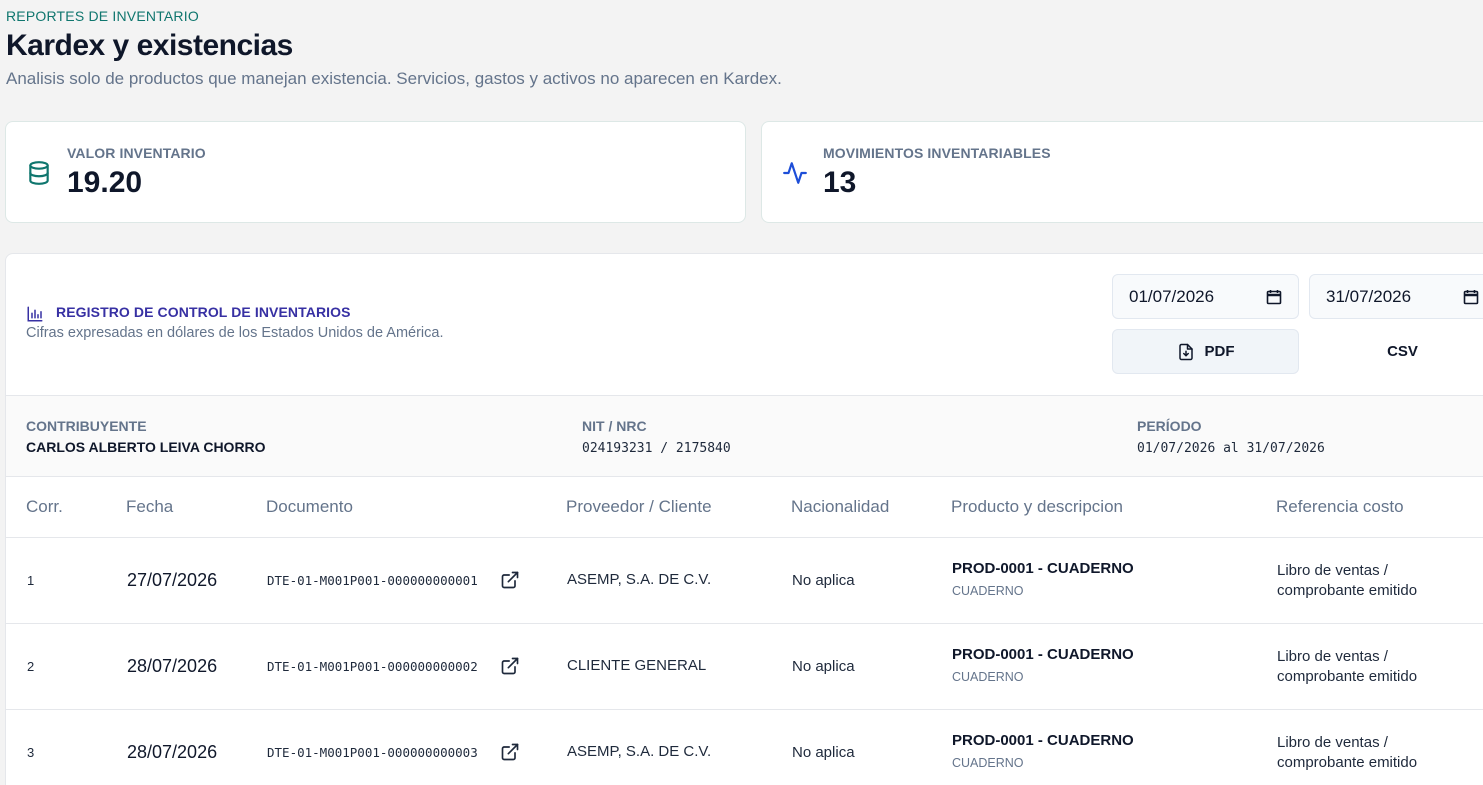 This screenshot has width=1483, height=785. What do you see at coordinates (39, 173) in the screenshot?
I see `database-icon` at bounding box center [39, 173].